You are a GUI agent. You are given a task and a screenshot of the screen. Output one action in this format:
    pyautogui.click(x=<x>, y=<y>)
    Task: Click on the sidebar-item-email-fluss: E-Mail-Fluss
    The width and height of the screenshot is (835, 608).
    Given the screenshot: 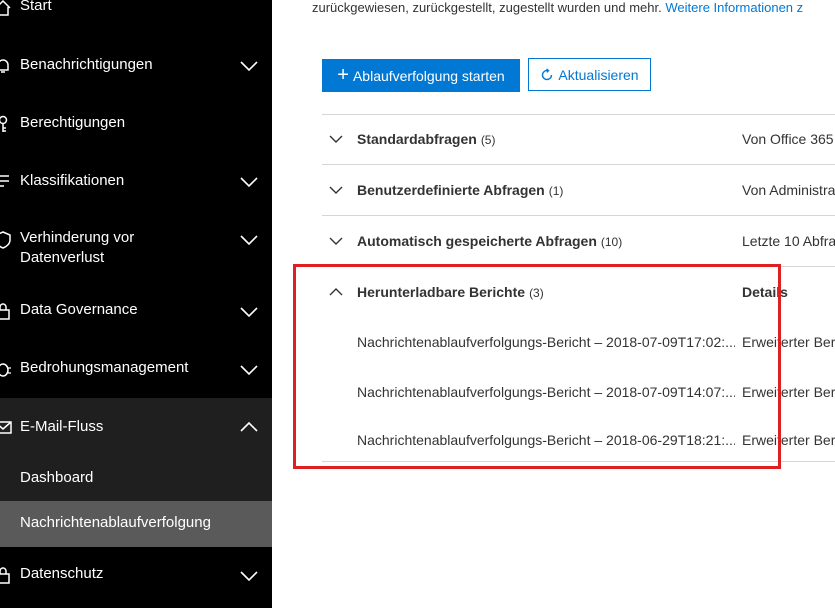 What is the action you would take?
    pyautogui.click(x=136, y=427)
    